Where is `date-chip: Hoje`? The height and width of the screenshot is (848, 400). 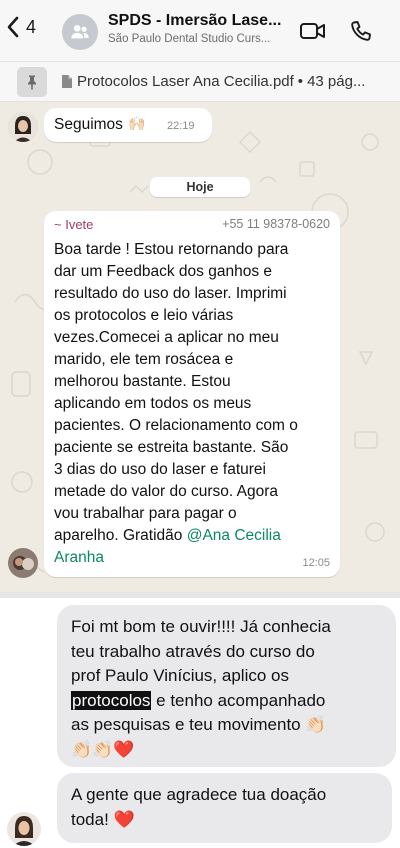 date-chip: Hoje is located at coordinates (200, 187).